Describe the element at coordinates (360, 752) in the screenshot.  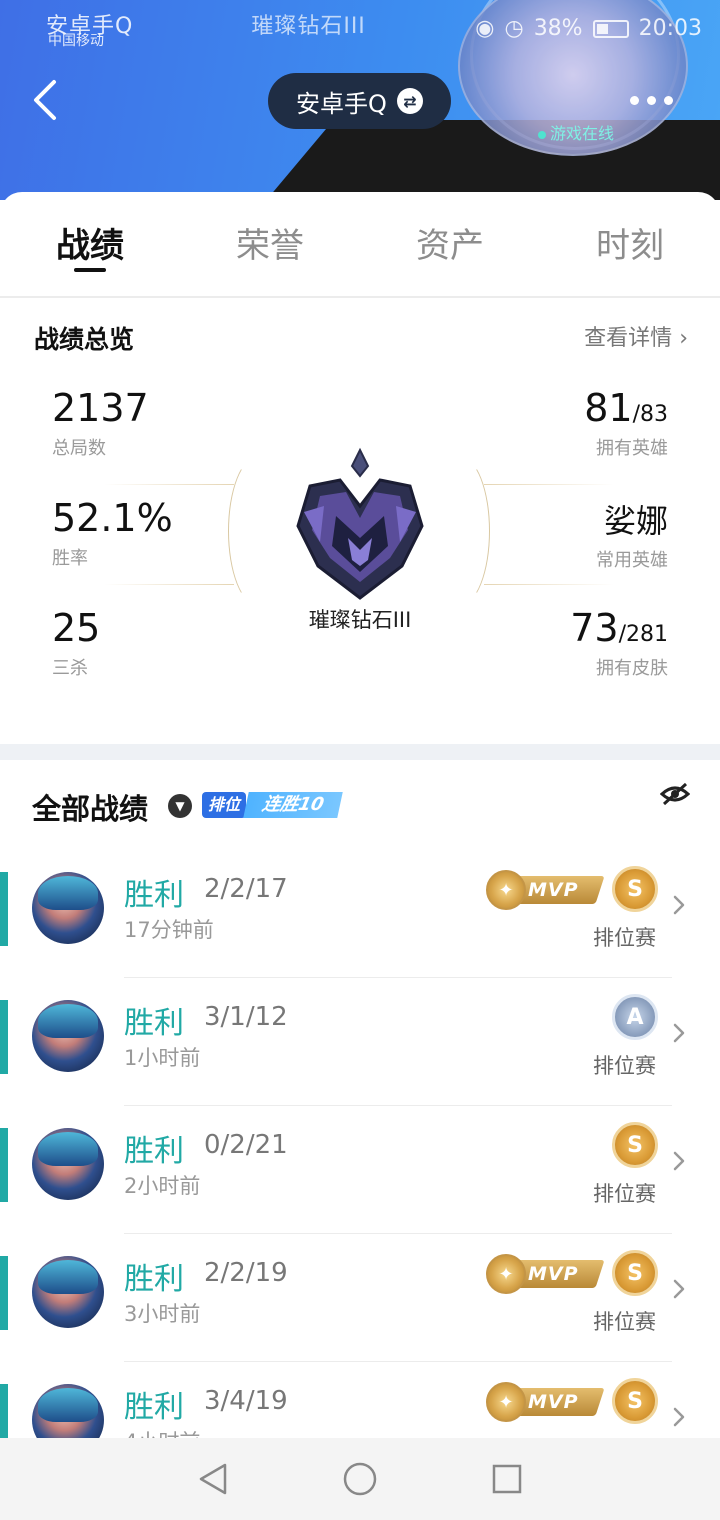
I see `section-divider` at that location.